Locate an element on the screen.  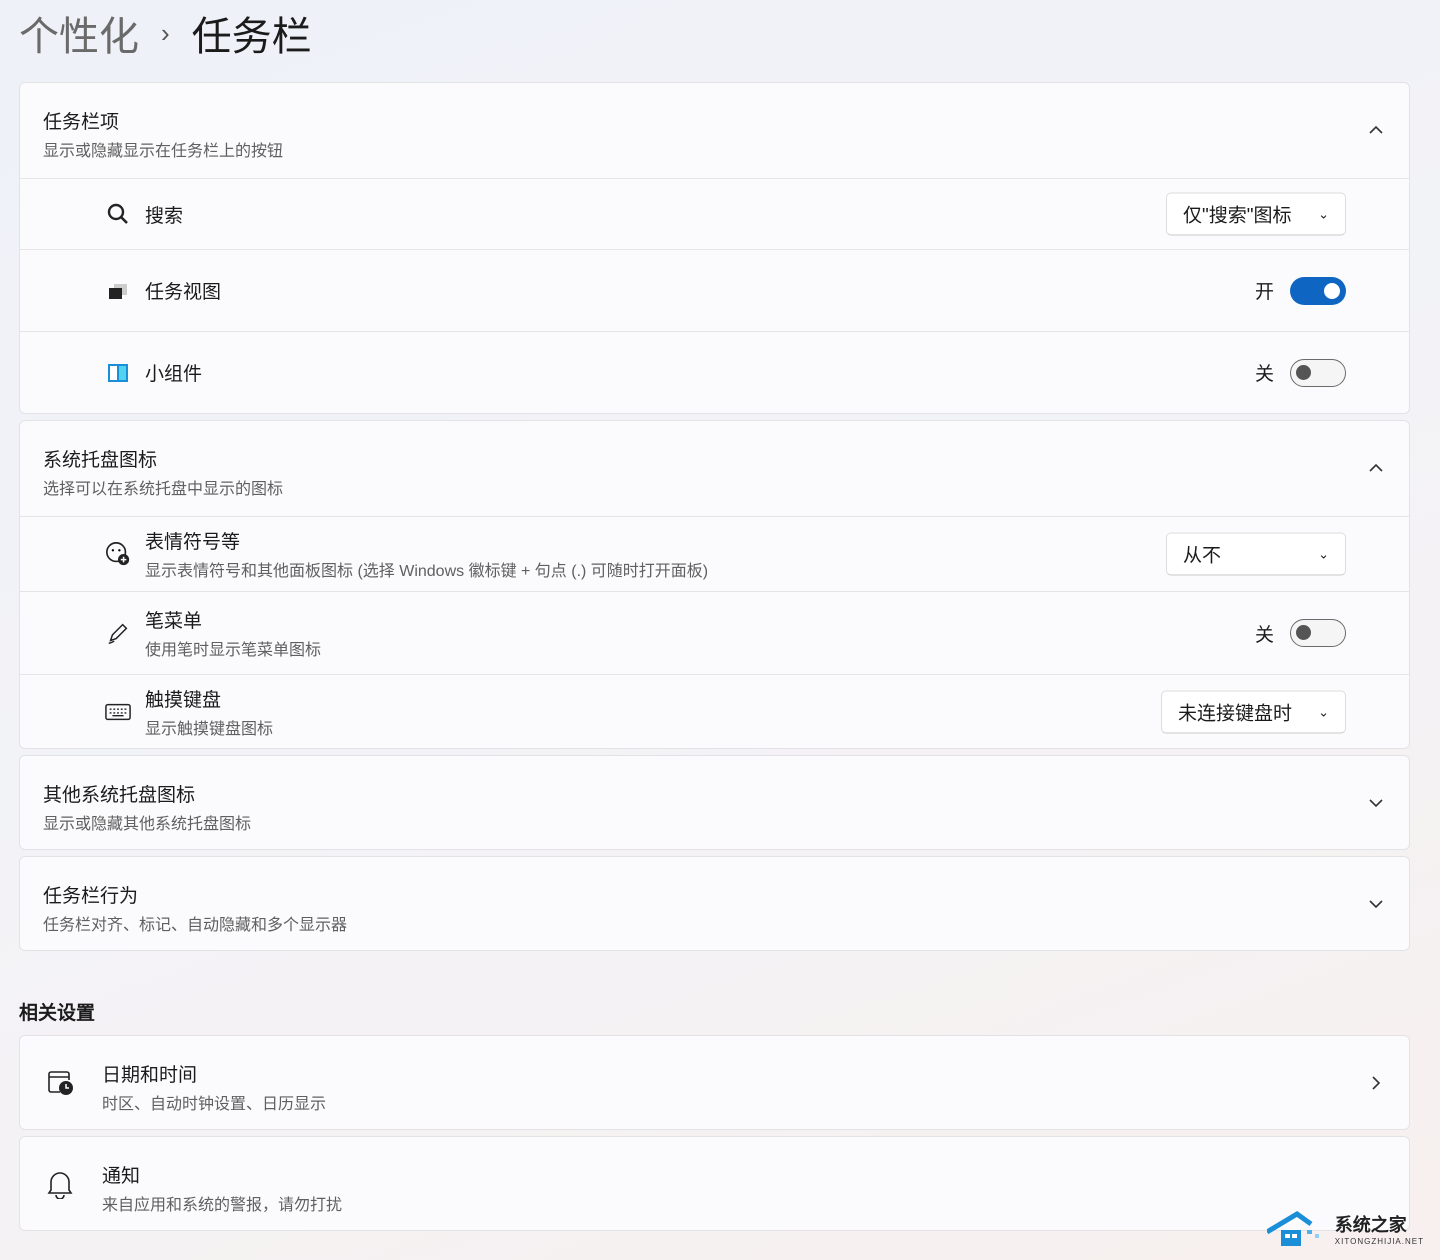
breadcrumb-parent: 个性化 is located at coordinates (79, 33).